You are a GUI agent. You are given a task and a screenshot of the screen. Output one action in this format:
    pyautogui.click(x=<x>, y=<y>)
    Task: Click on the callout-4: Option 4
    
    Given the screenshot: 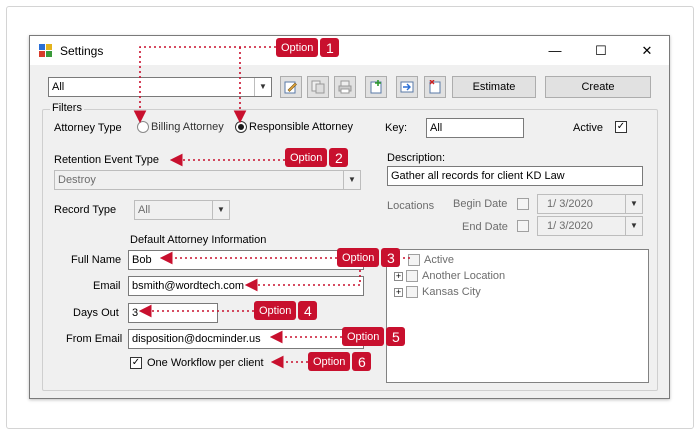 What is the action you would take?
    pyautogui.click(x=286, y=310)
    